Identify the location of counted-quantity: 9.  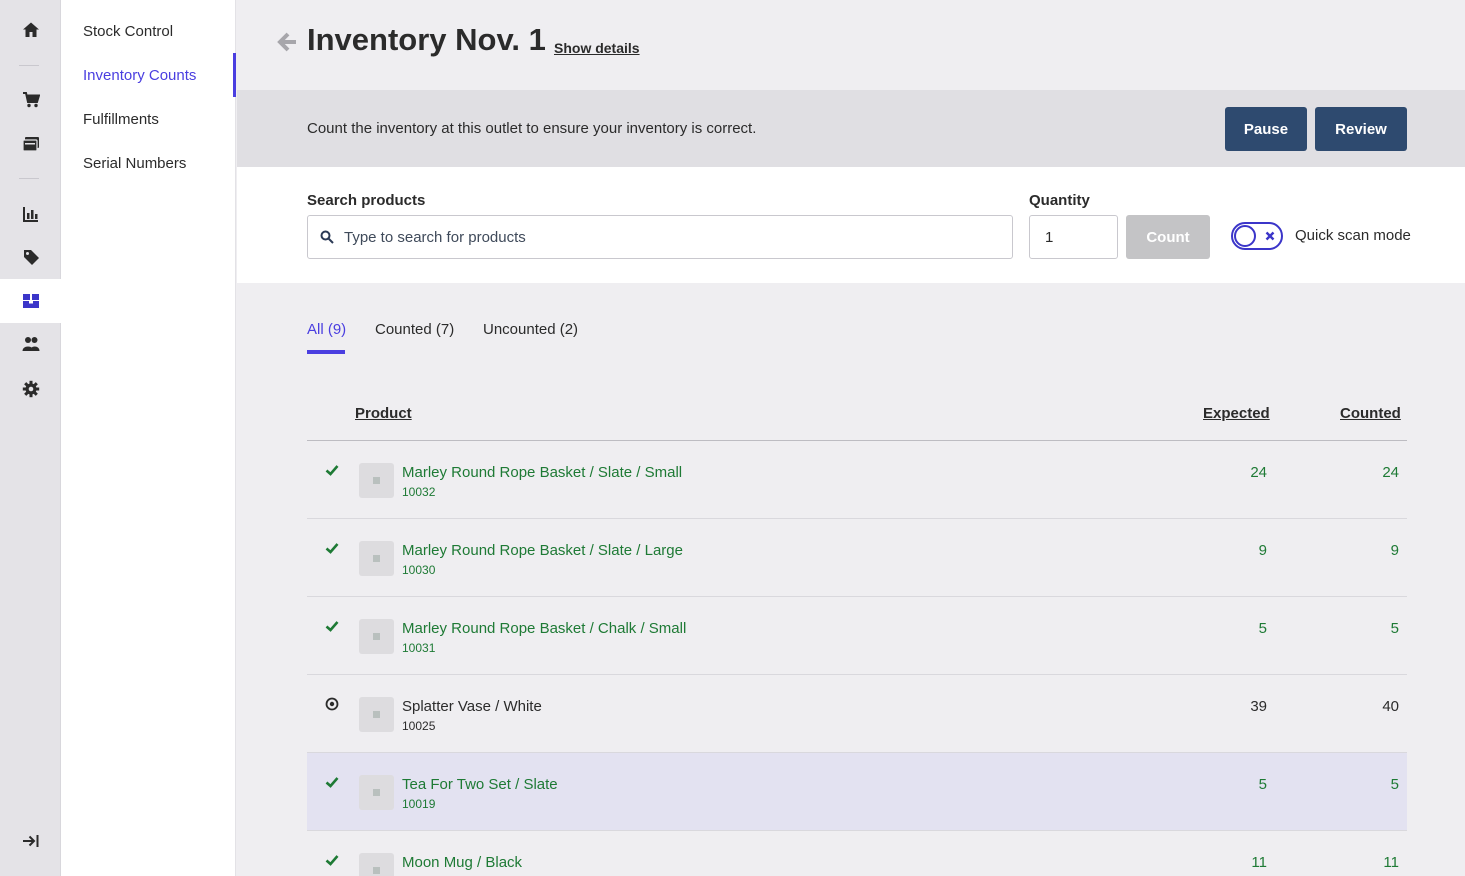
(1394, 550).